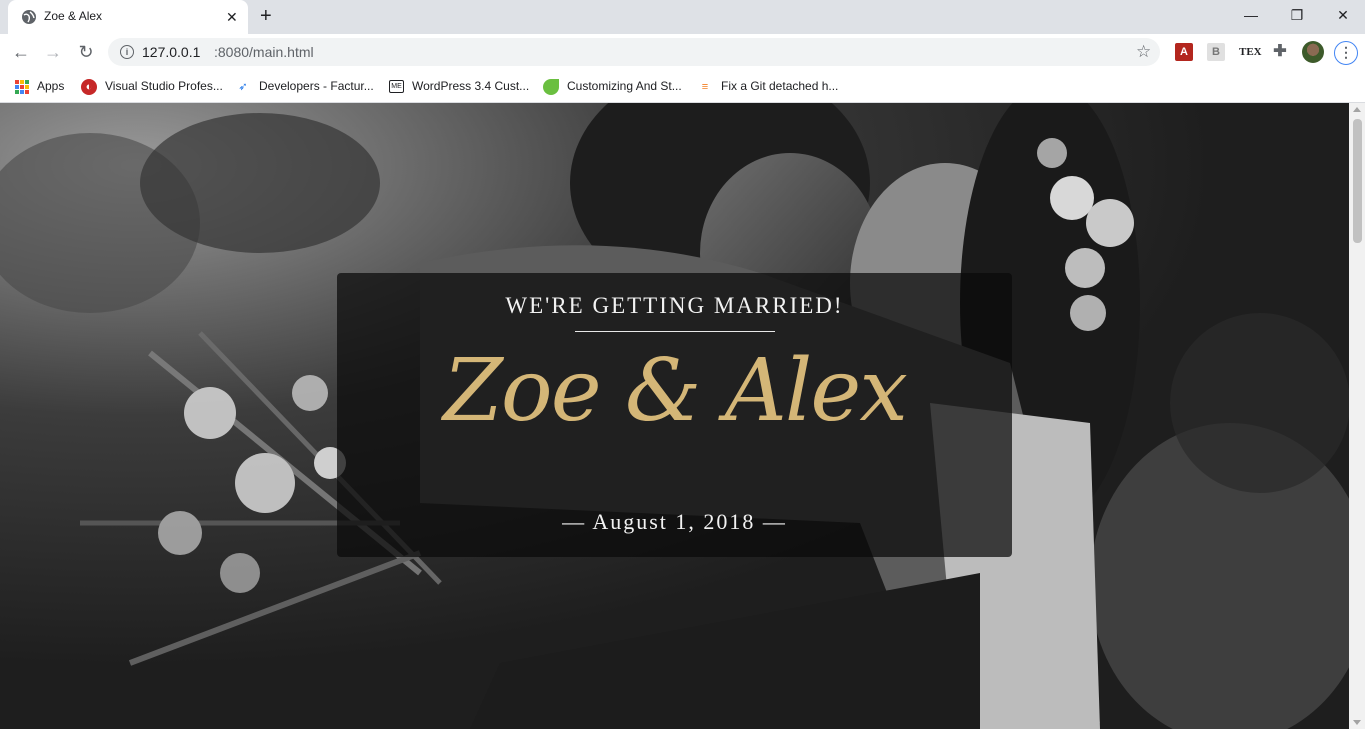  Describe the element at coordinates (1297, 15) in the screenshot. I see `restore-icon: ❐` at that location.